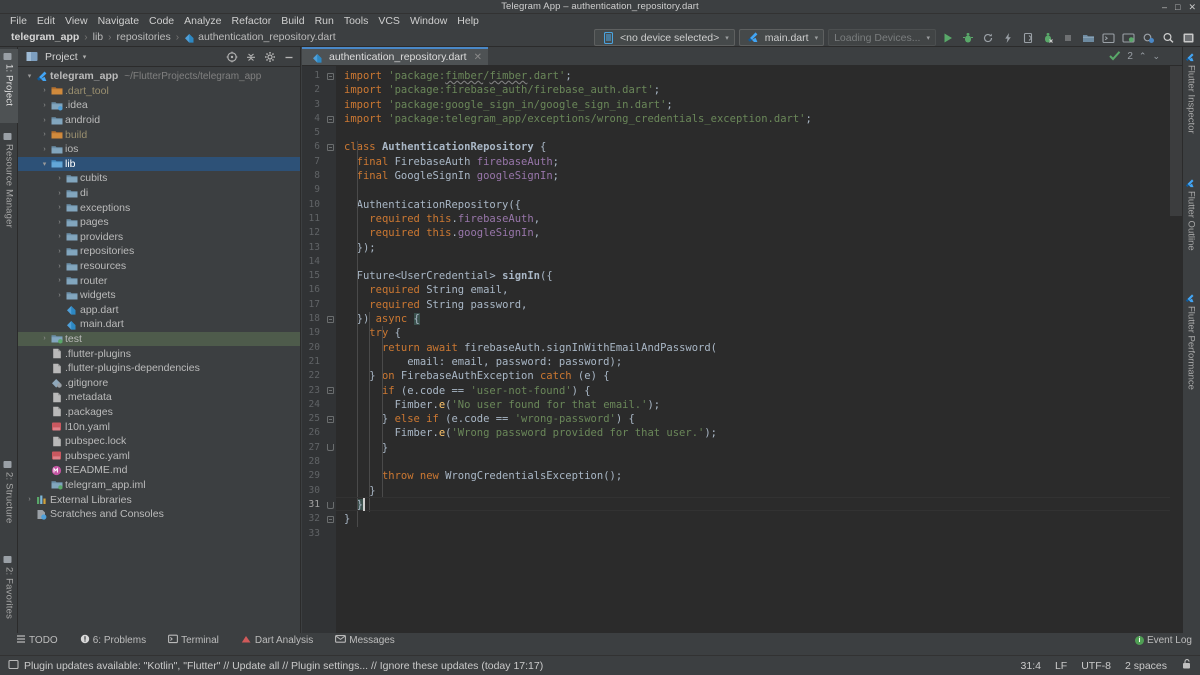  Describe the element at coordinates (1031, 666) in the screenshot. I see `caret-position: 31:4` at that location.